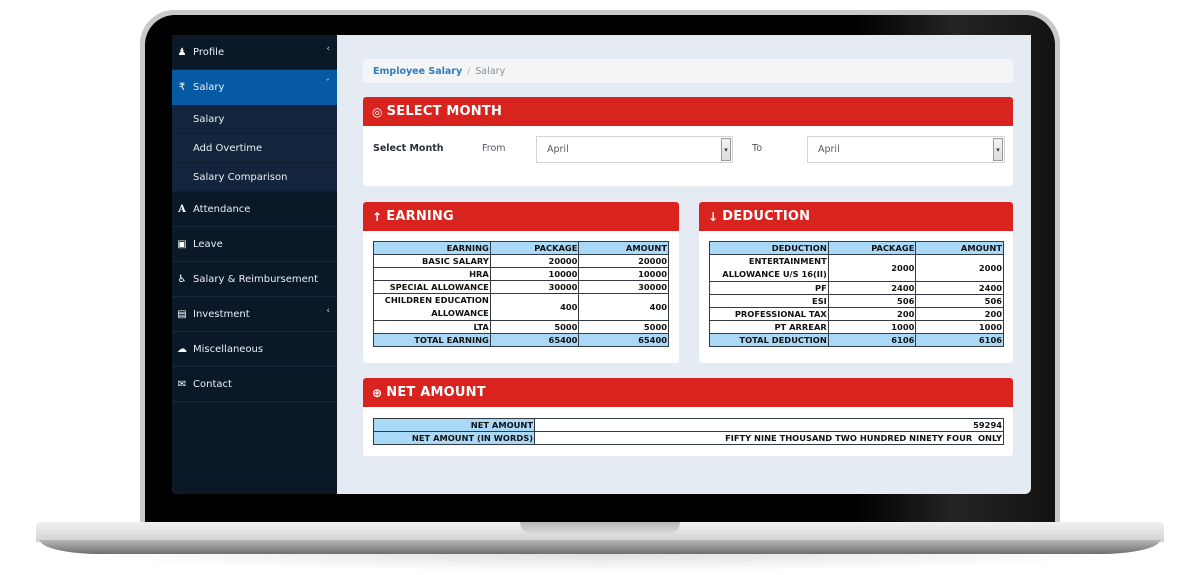  What do you see at coordinates (521, 216) in the screenshot?
I see `panel-header: ↑ EARNING` at bounding box center [521, 216].